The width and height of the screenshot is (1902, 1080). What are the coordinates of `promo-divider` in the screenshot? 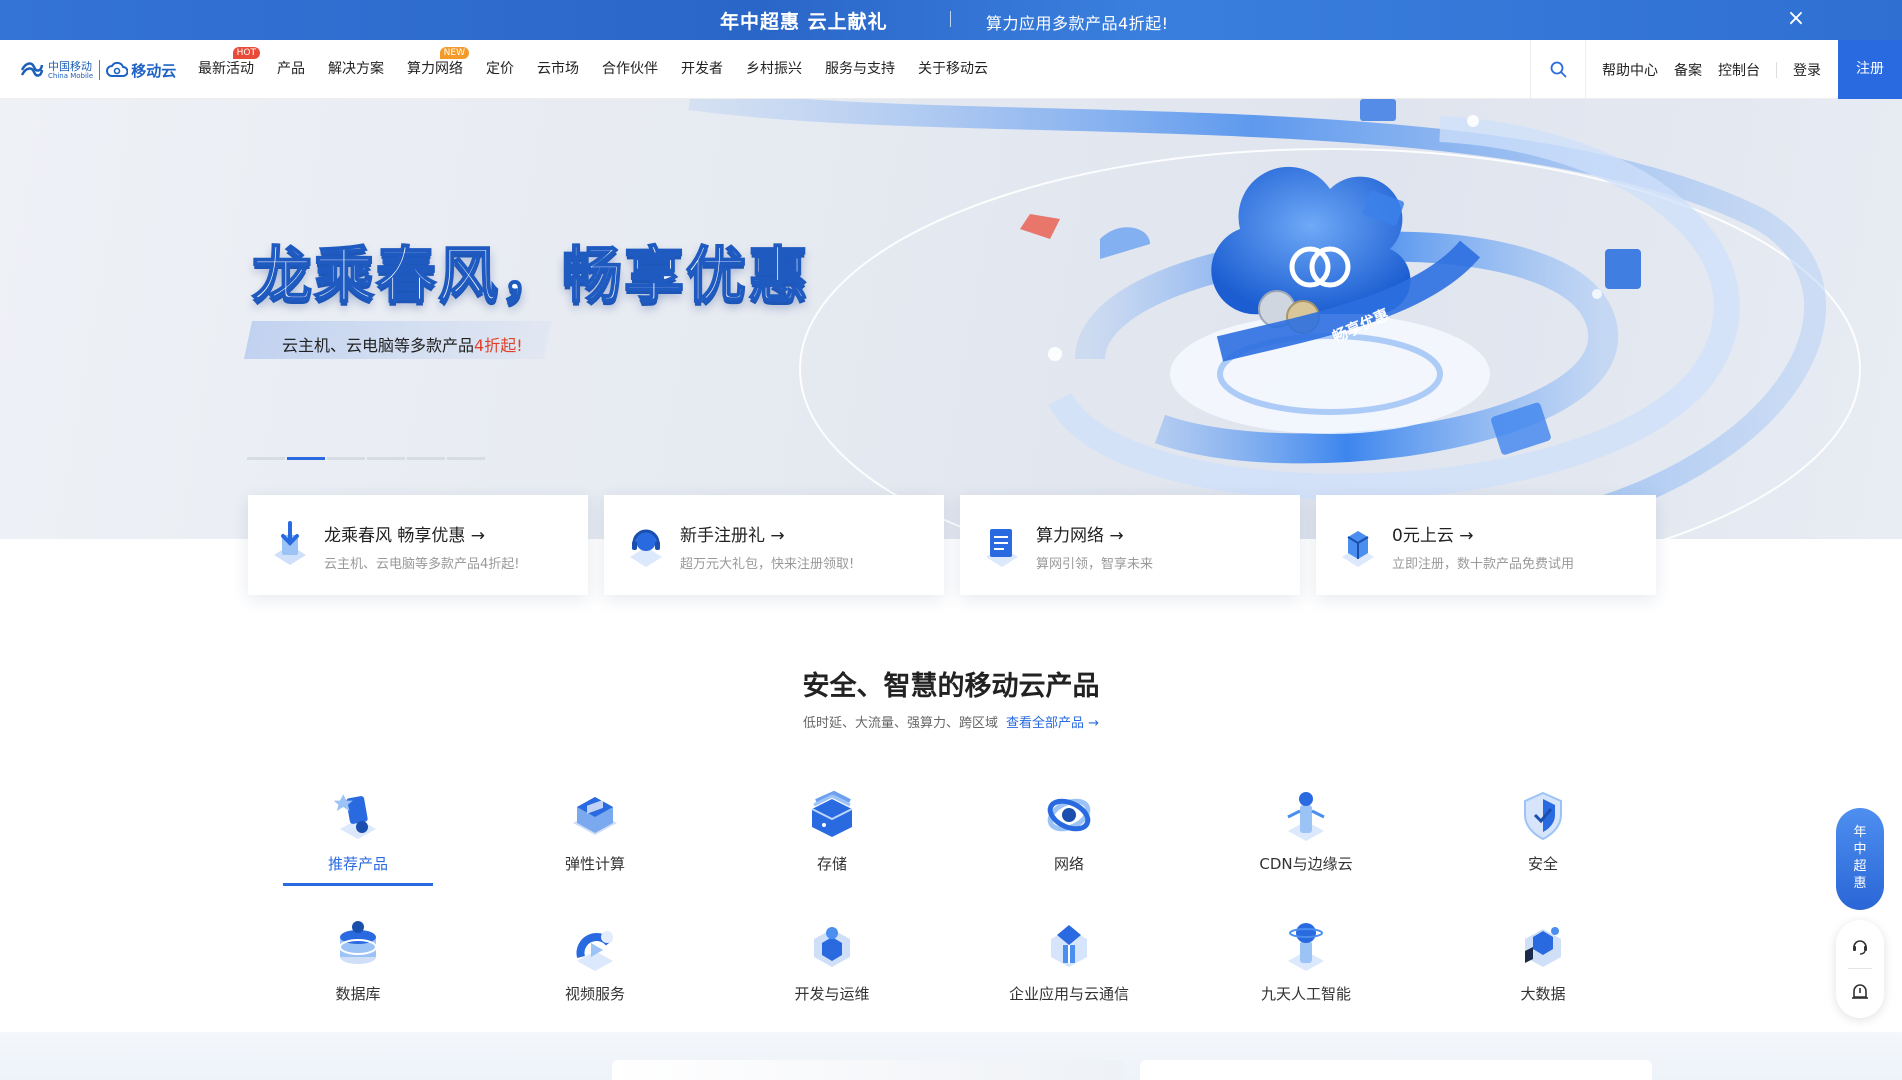 It's located at (950, 19).